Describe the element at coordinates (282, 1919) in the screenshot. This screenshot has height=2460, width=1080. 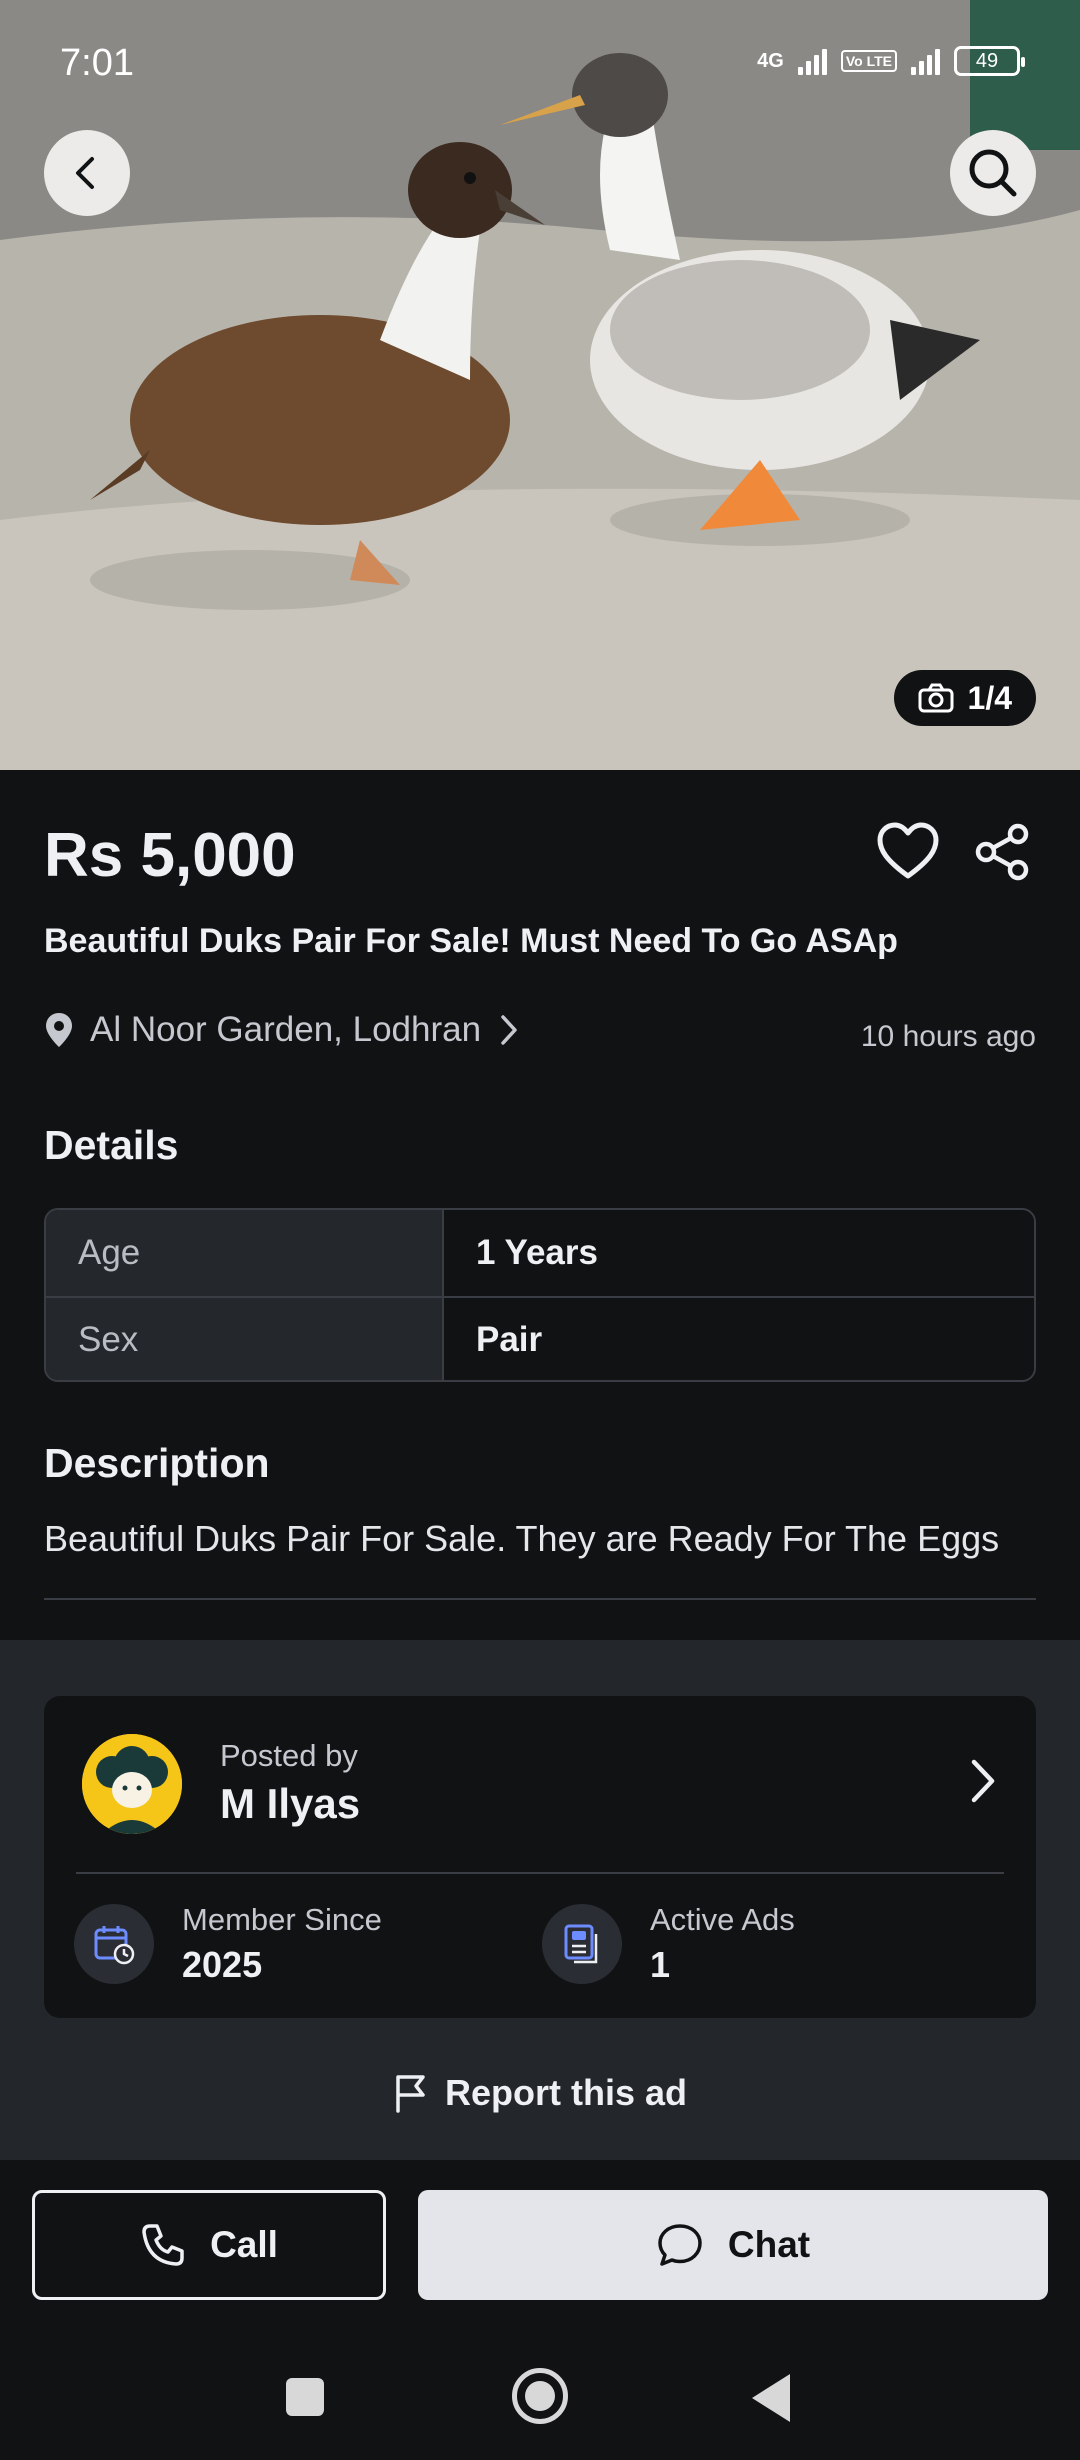
I see `member-since-label: Member Since` at that location.